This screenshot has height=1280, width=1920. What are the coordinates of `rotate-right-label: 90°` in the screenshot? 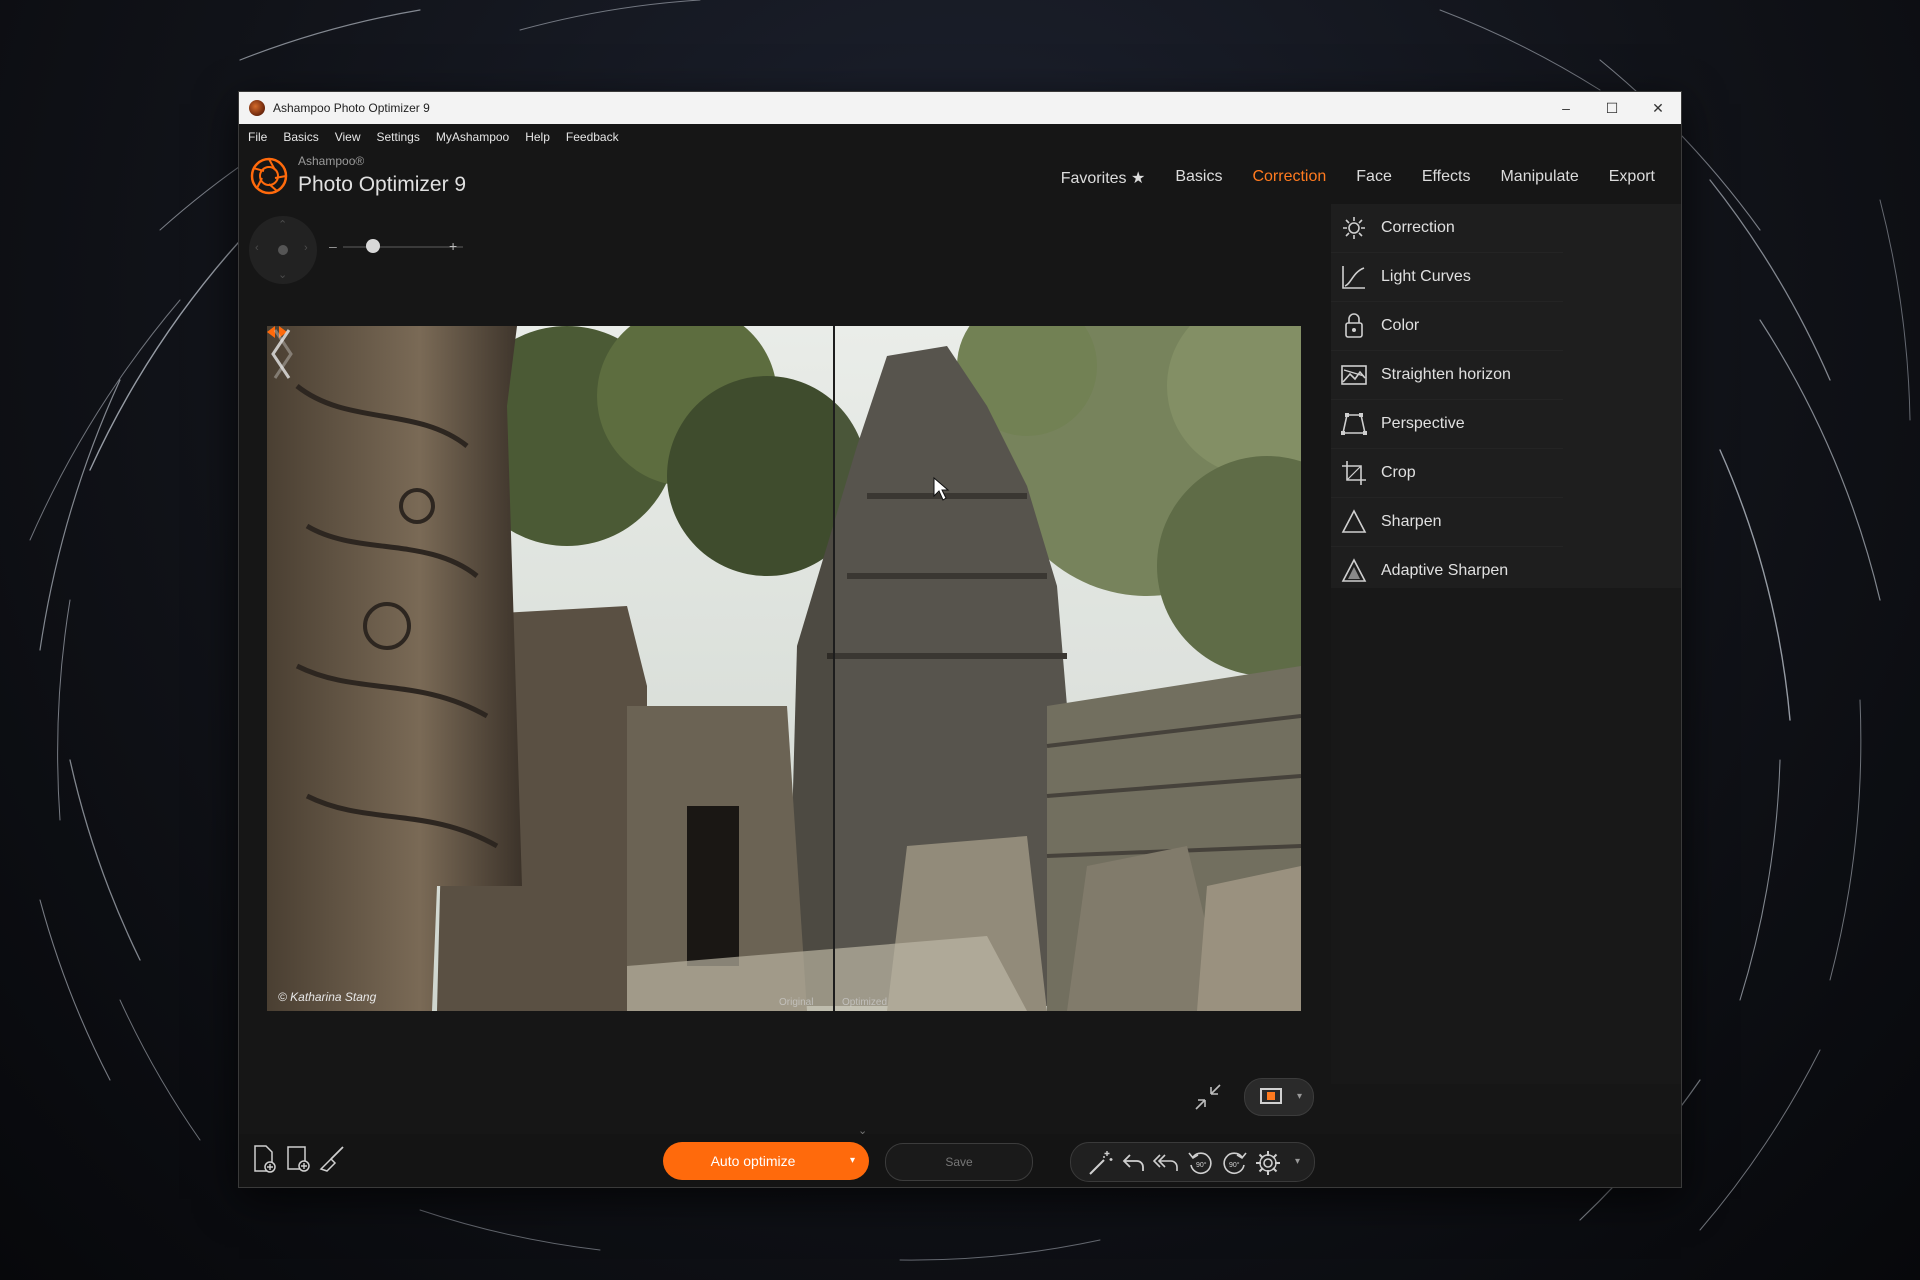 It's located at (1234, 1165).